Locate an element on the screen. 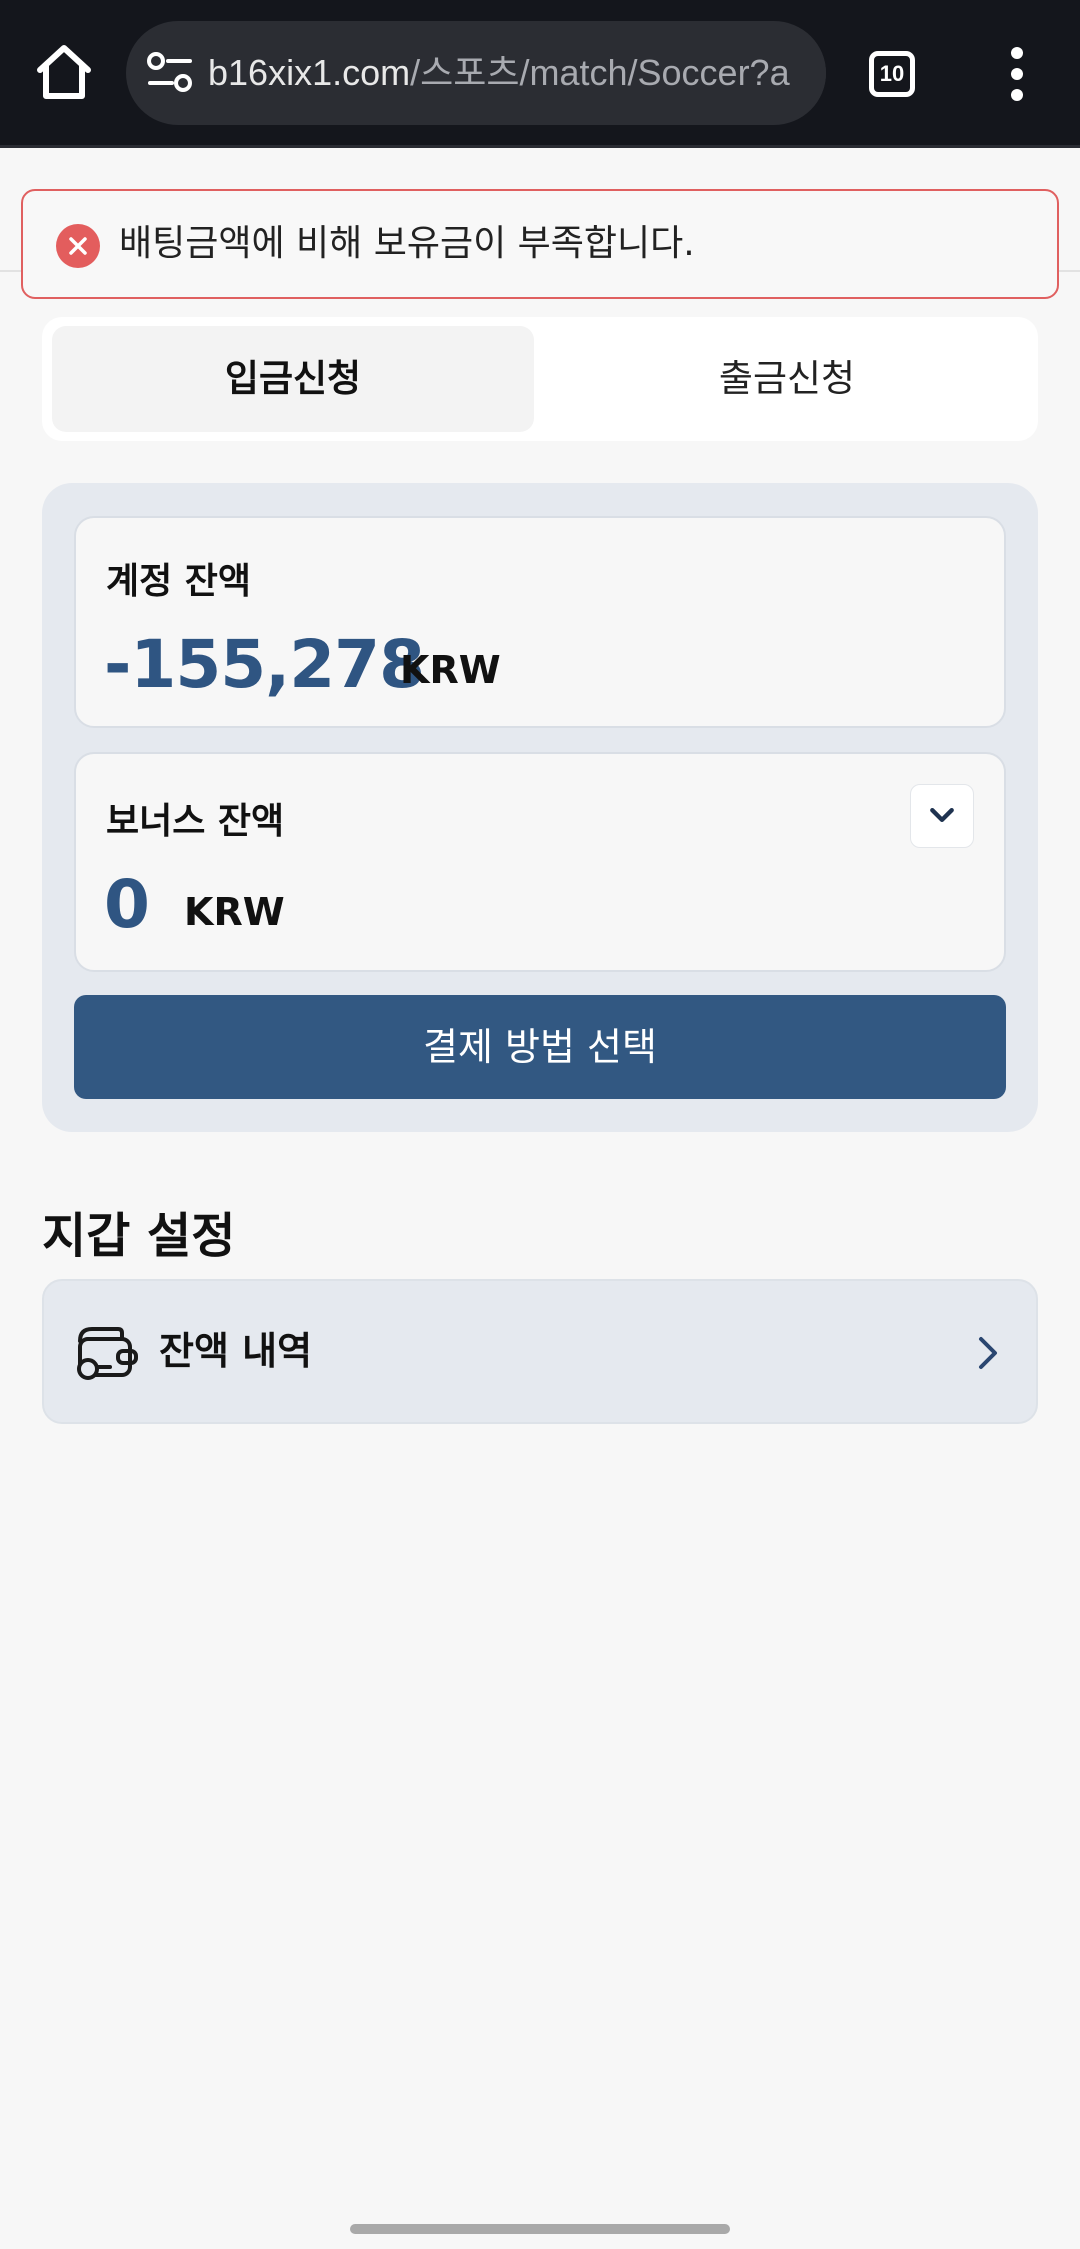  transaction-tabs: 입금신청 출금신청 is located at coordinates (540, 379).